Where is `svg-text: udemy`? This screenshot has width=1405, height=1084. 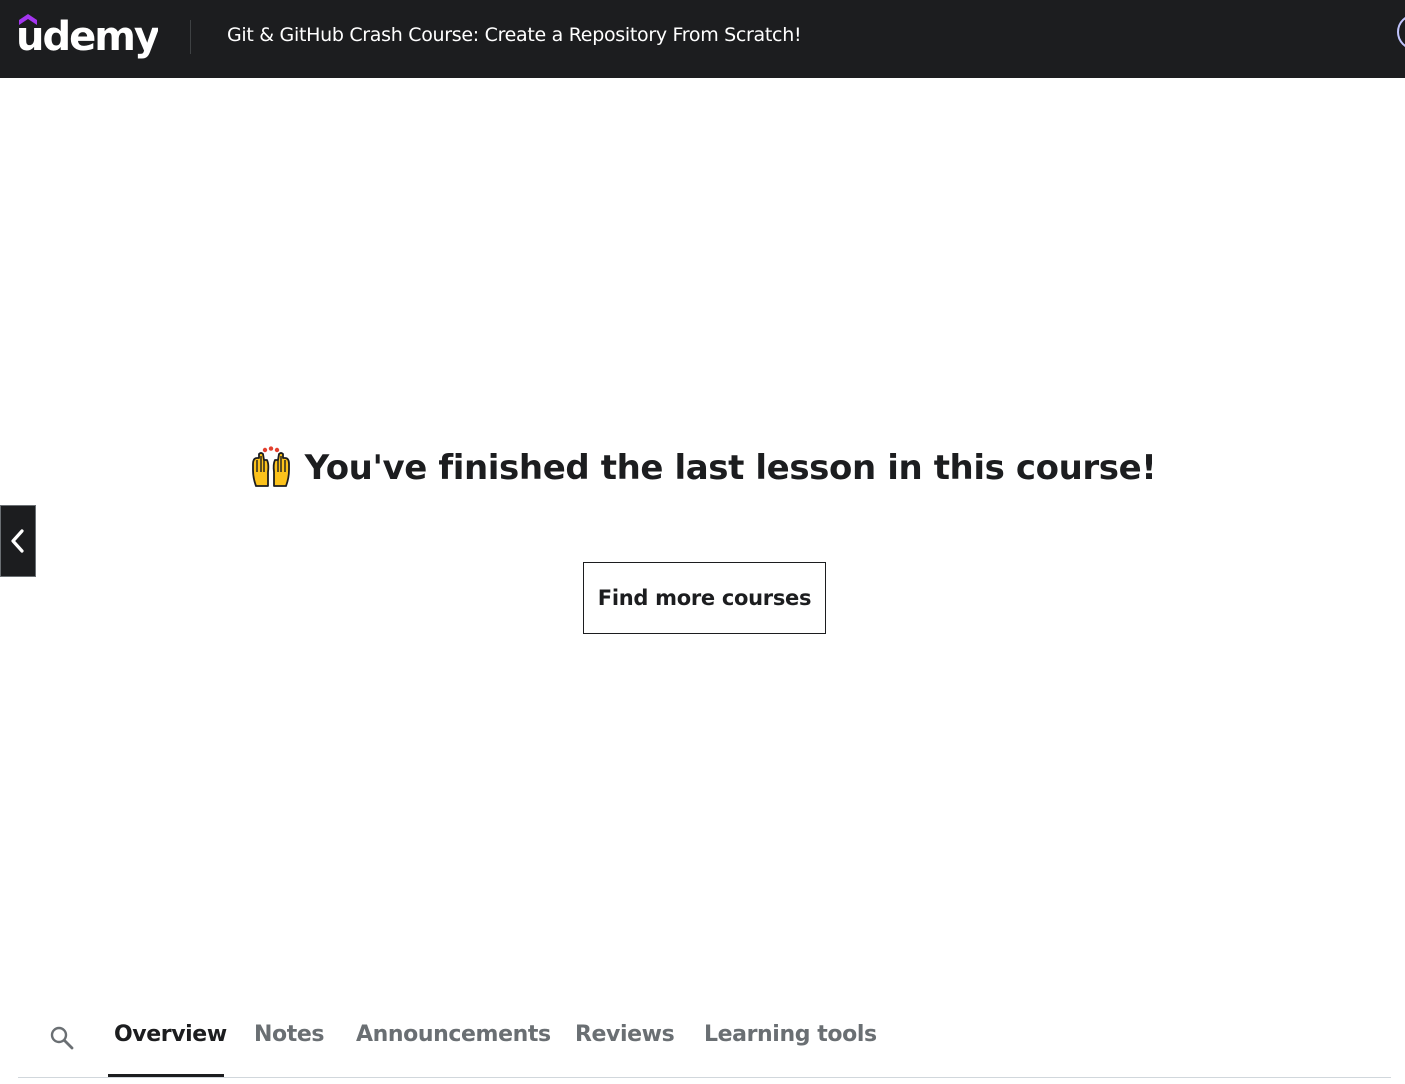
svg-text: udemy is located at coordinates (87, 37).